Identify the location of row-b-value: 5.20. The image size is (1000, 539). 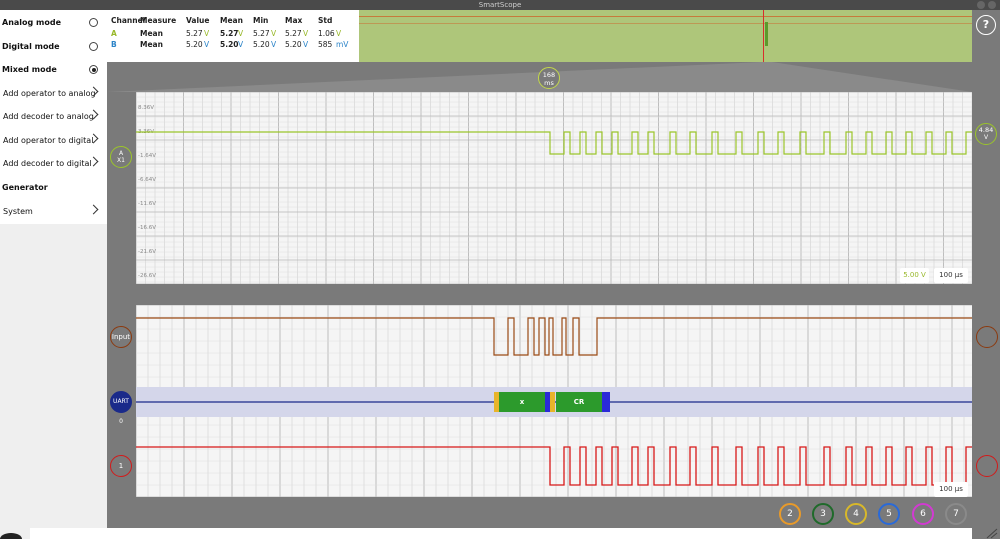
(194, 44).